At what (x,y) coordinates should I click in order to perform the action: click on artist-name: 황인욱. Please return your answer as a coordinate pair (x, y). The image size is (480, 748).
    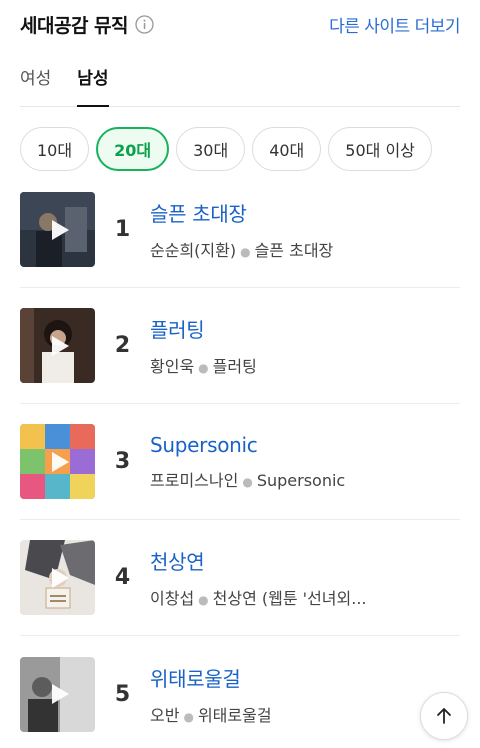
    Looking at the image, I should click on (172, 366).